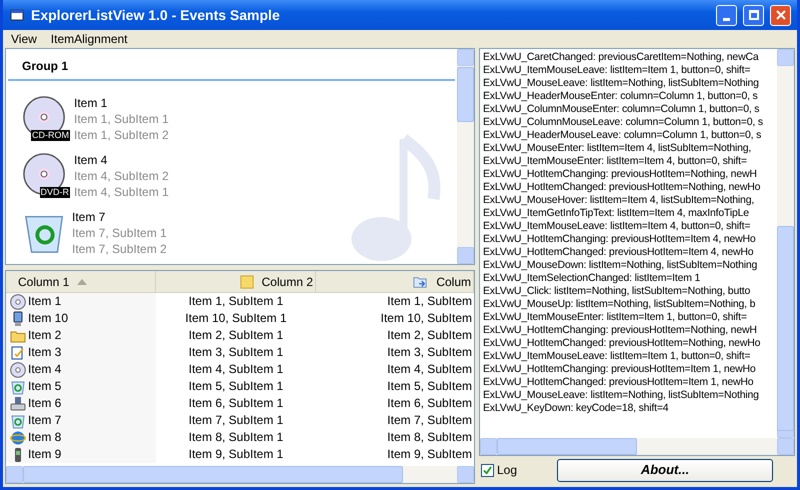  What do you see at coordinates (240, 403) in the screenshot?
I see `list-row: Item 6 Item 6, SubItem 1 Item 6, SubItem` at bounding box center [240, 403].